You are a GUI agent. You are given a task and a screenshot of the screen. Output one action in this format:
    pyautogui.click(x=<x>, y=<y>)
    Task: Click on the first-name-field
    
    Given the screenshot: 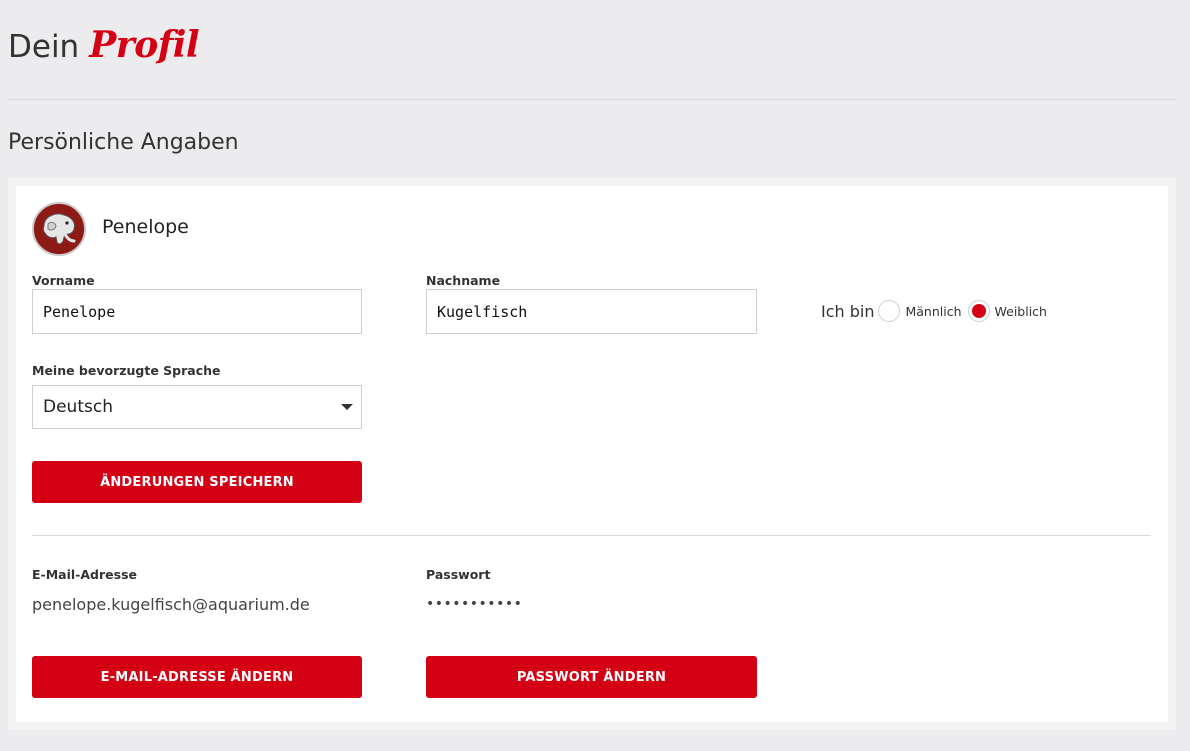 What is the action you would take?
    pyautogui.click(x=197, y=311)
    